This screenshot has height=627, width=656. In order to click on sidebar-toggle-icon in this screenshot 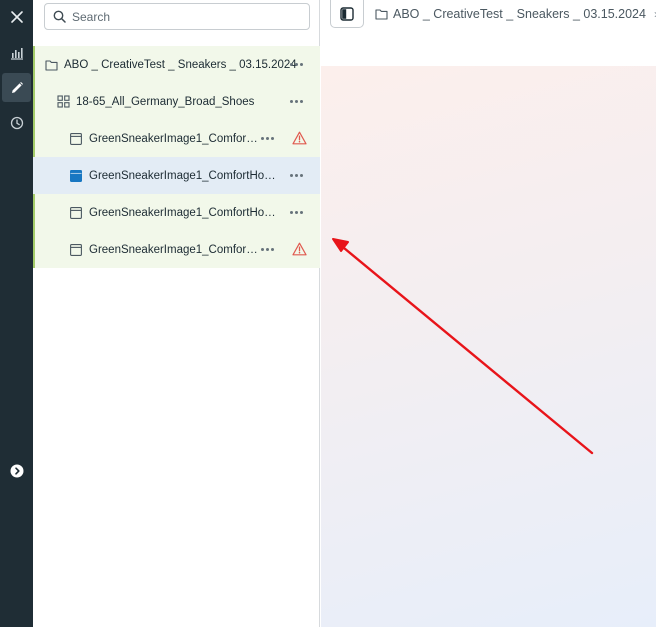, I will do `click(347, 13)`.